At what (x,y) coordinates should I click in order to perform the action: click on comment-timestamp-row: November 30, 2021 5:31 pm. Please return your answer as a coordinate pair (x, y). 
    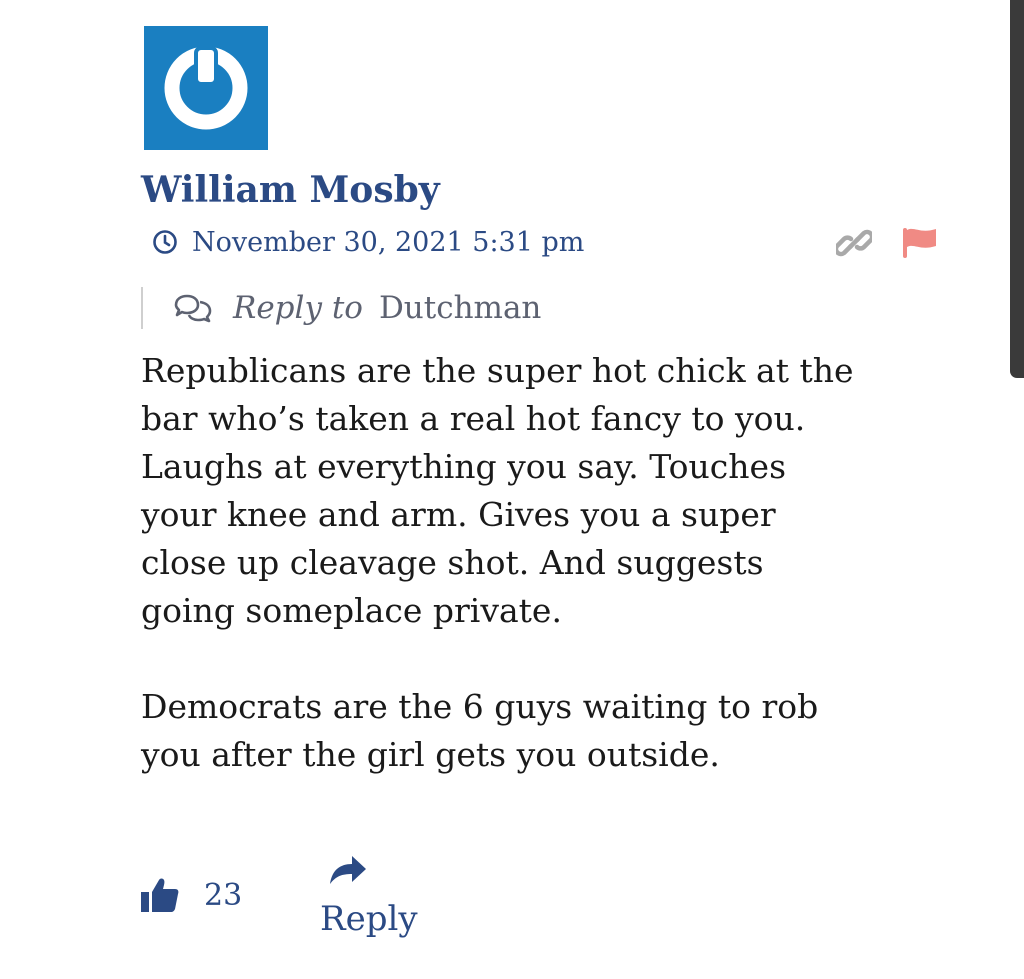
    Looking at the image, I should click on (368, 242).